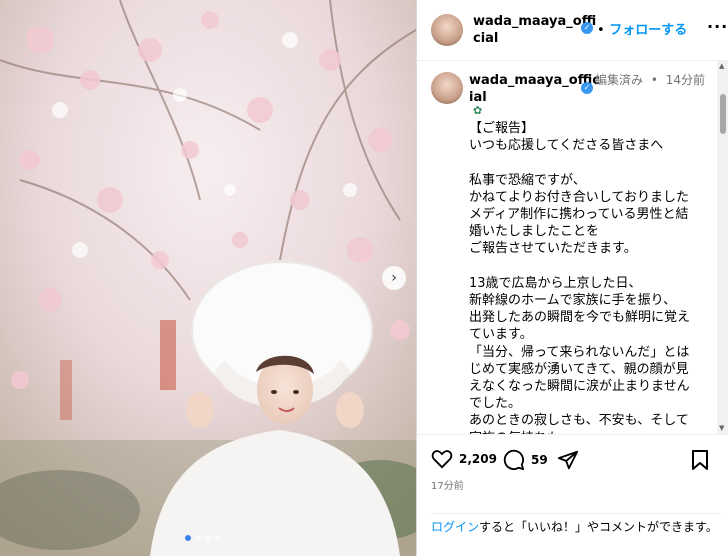 The height and width of the screenshot is (557, 728). I want to click on send-icon, so click(568, 460).